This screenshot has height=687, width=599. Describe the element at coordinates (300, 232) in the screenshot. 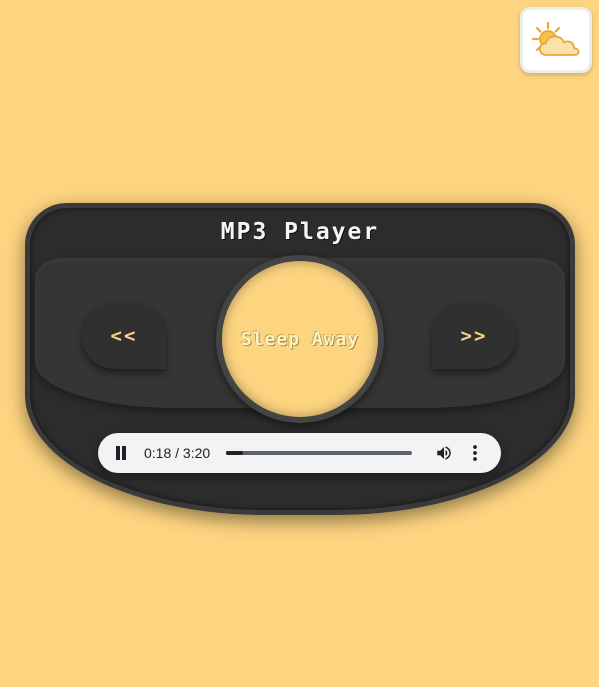

I see `player-title: MP3 Player` at that location.